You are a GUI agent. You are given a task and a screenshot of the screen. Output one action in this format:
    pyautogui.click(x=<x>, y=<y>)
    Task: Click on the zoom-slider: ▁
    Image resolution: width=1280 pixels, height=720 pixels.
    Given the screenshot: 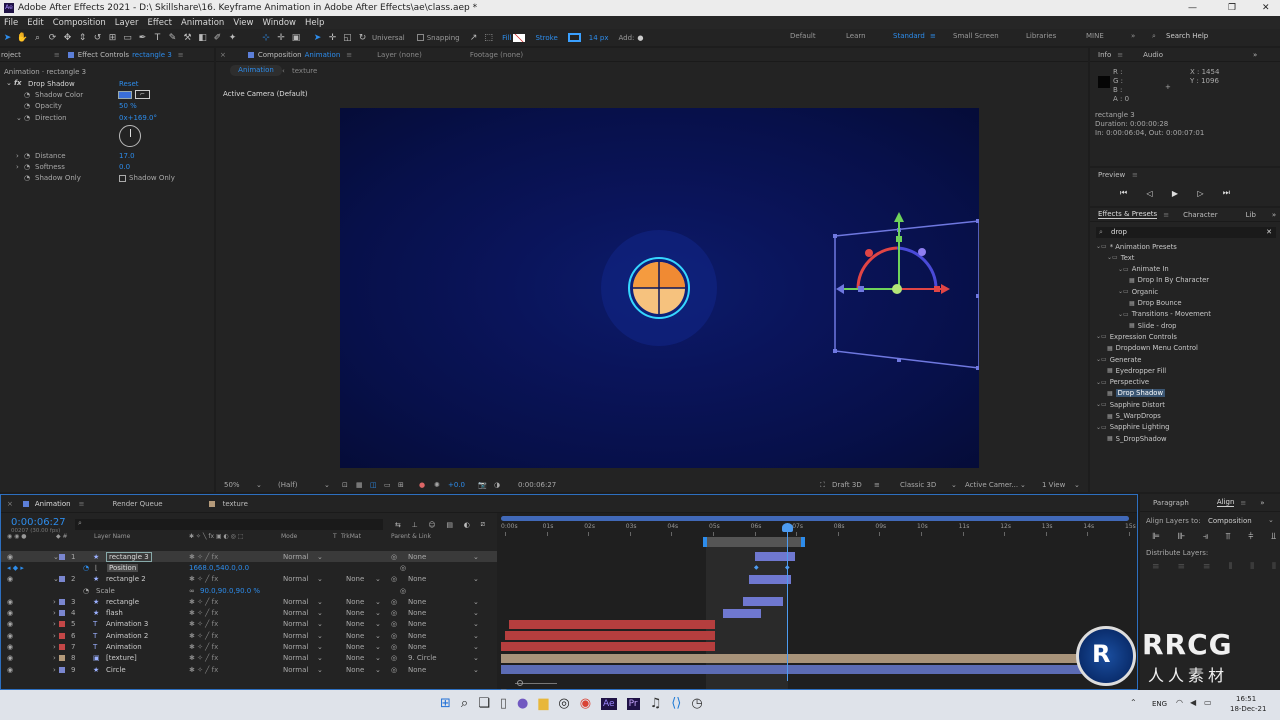 What is the action you would take?
    pyautogui.click(x=815, y=685)
    